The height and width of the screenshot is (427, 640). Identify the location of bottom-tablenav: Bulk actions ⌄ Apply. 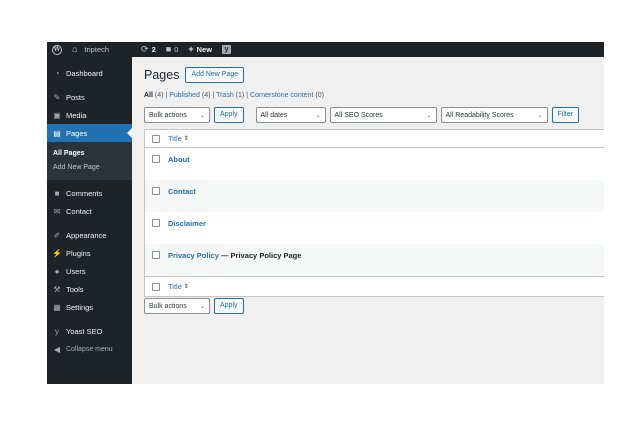
(194, 306).